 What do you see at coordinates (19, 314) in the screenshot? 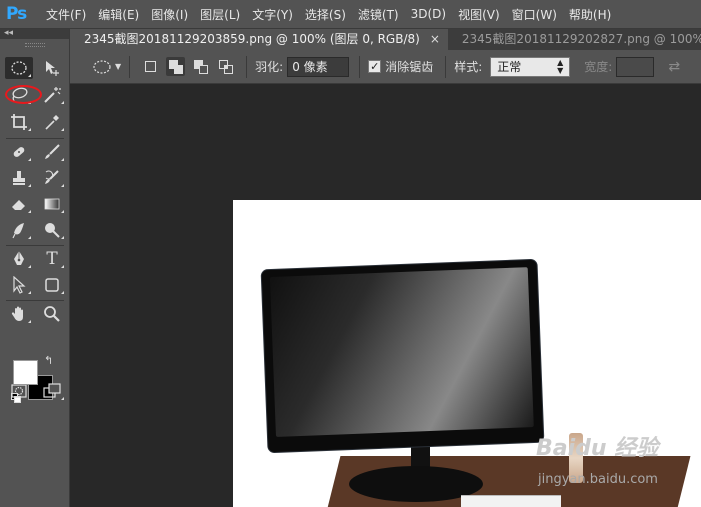
I see `hand-tool` at bounding box center [19, 314].